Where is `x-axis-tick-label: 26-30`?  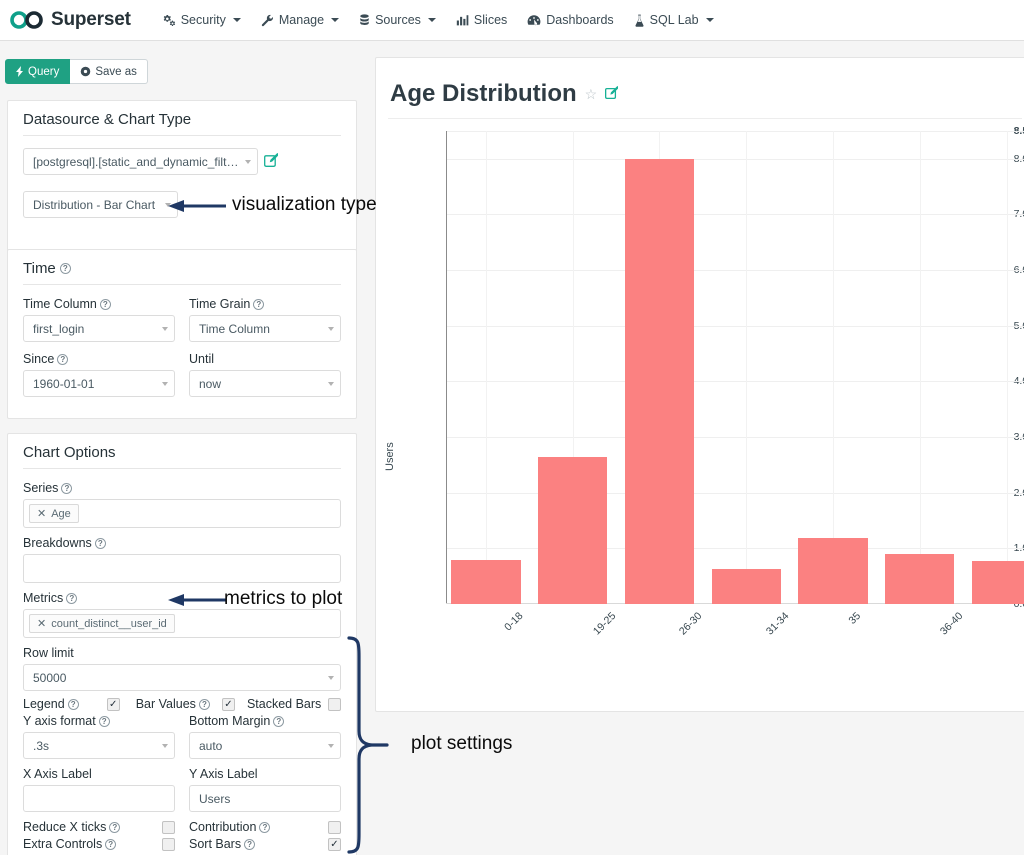
x-axis-tick-label: 26-30 is located at coordinates (691, 624).